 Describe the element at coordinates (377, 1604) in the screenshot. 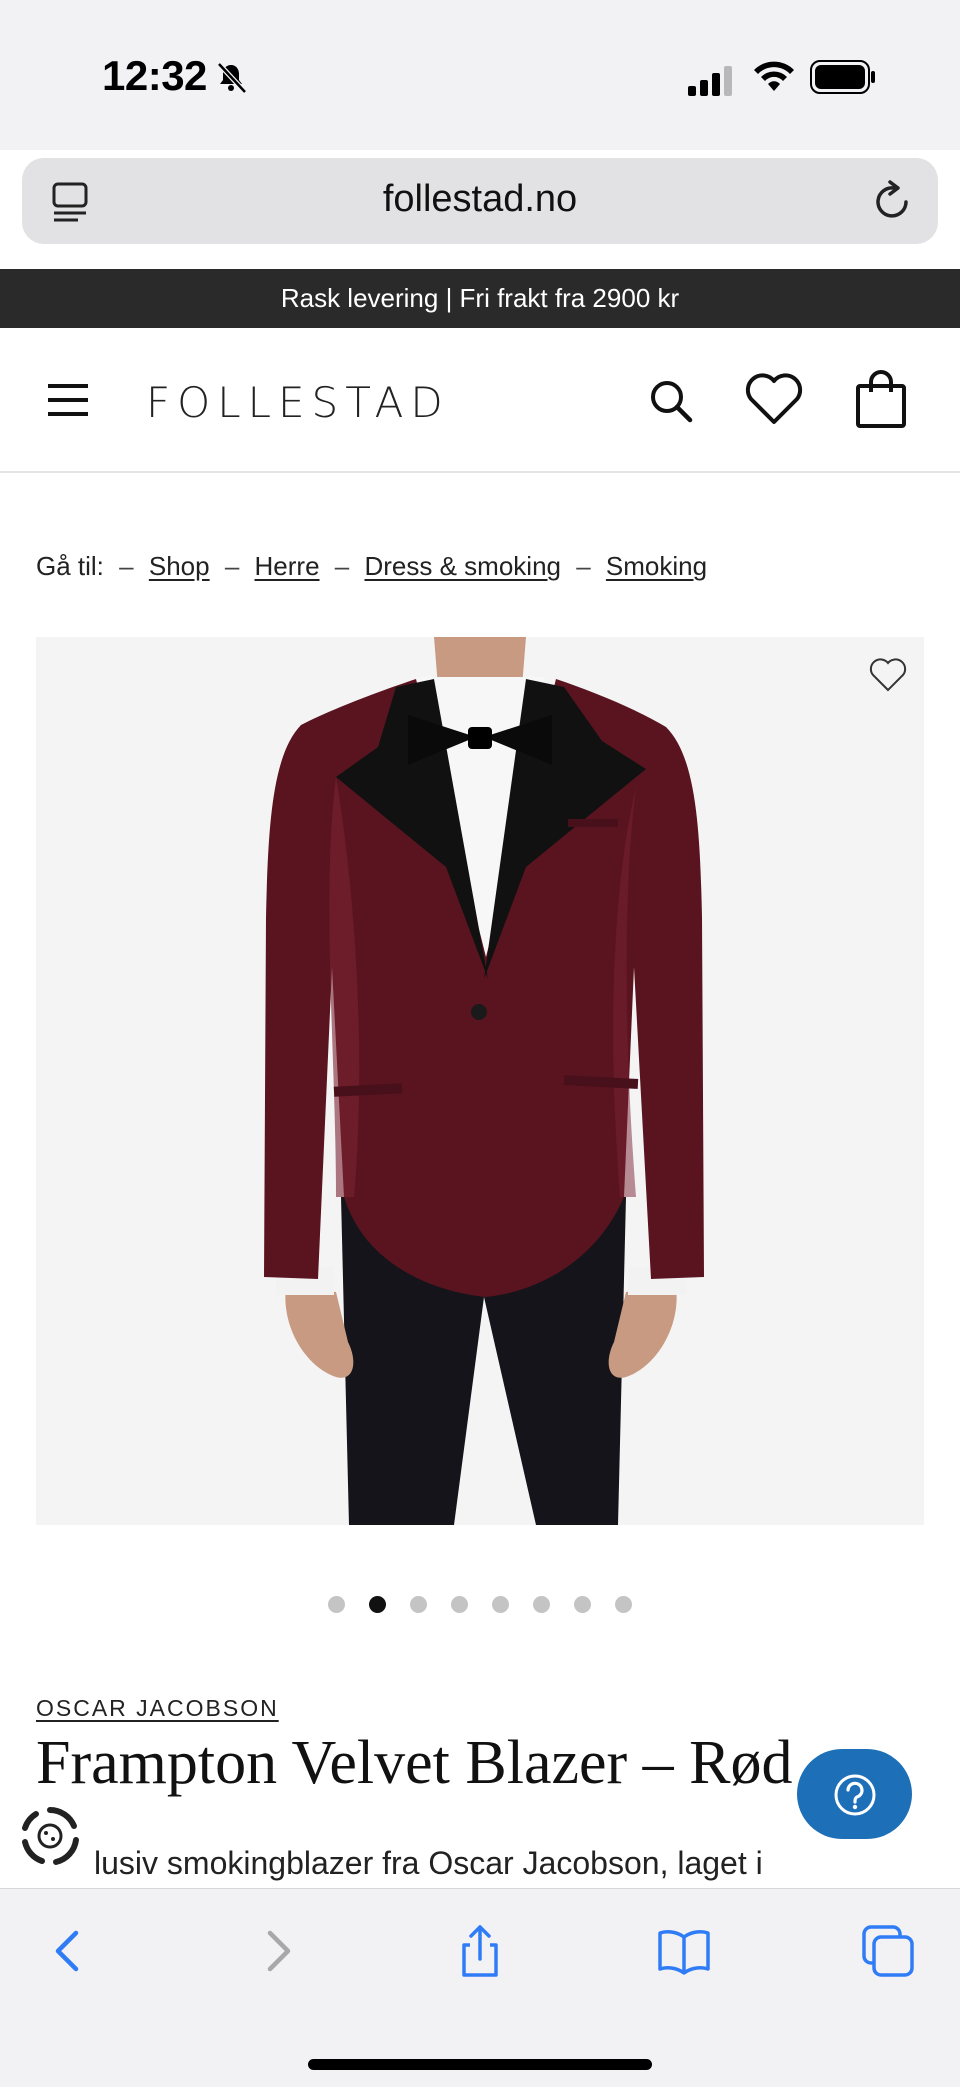

I see `carousel-dot-active` at that location.